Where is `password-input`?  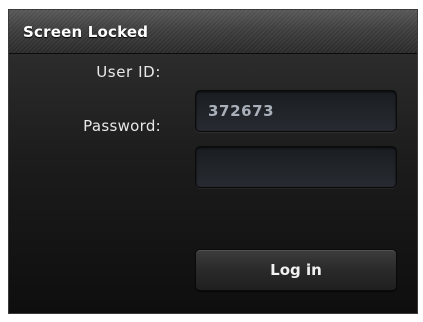 password-input is located at coordinates (296, 167).